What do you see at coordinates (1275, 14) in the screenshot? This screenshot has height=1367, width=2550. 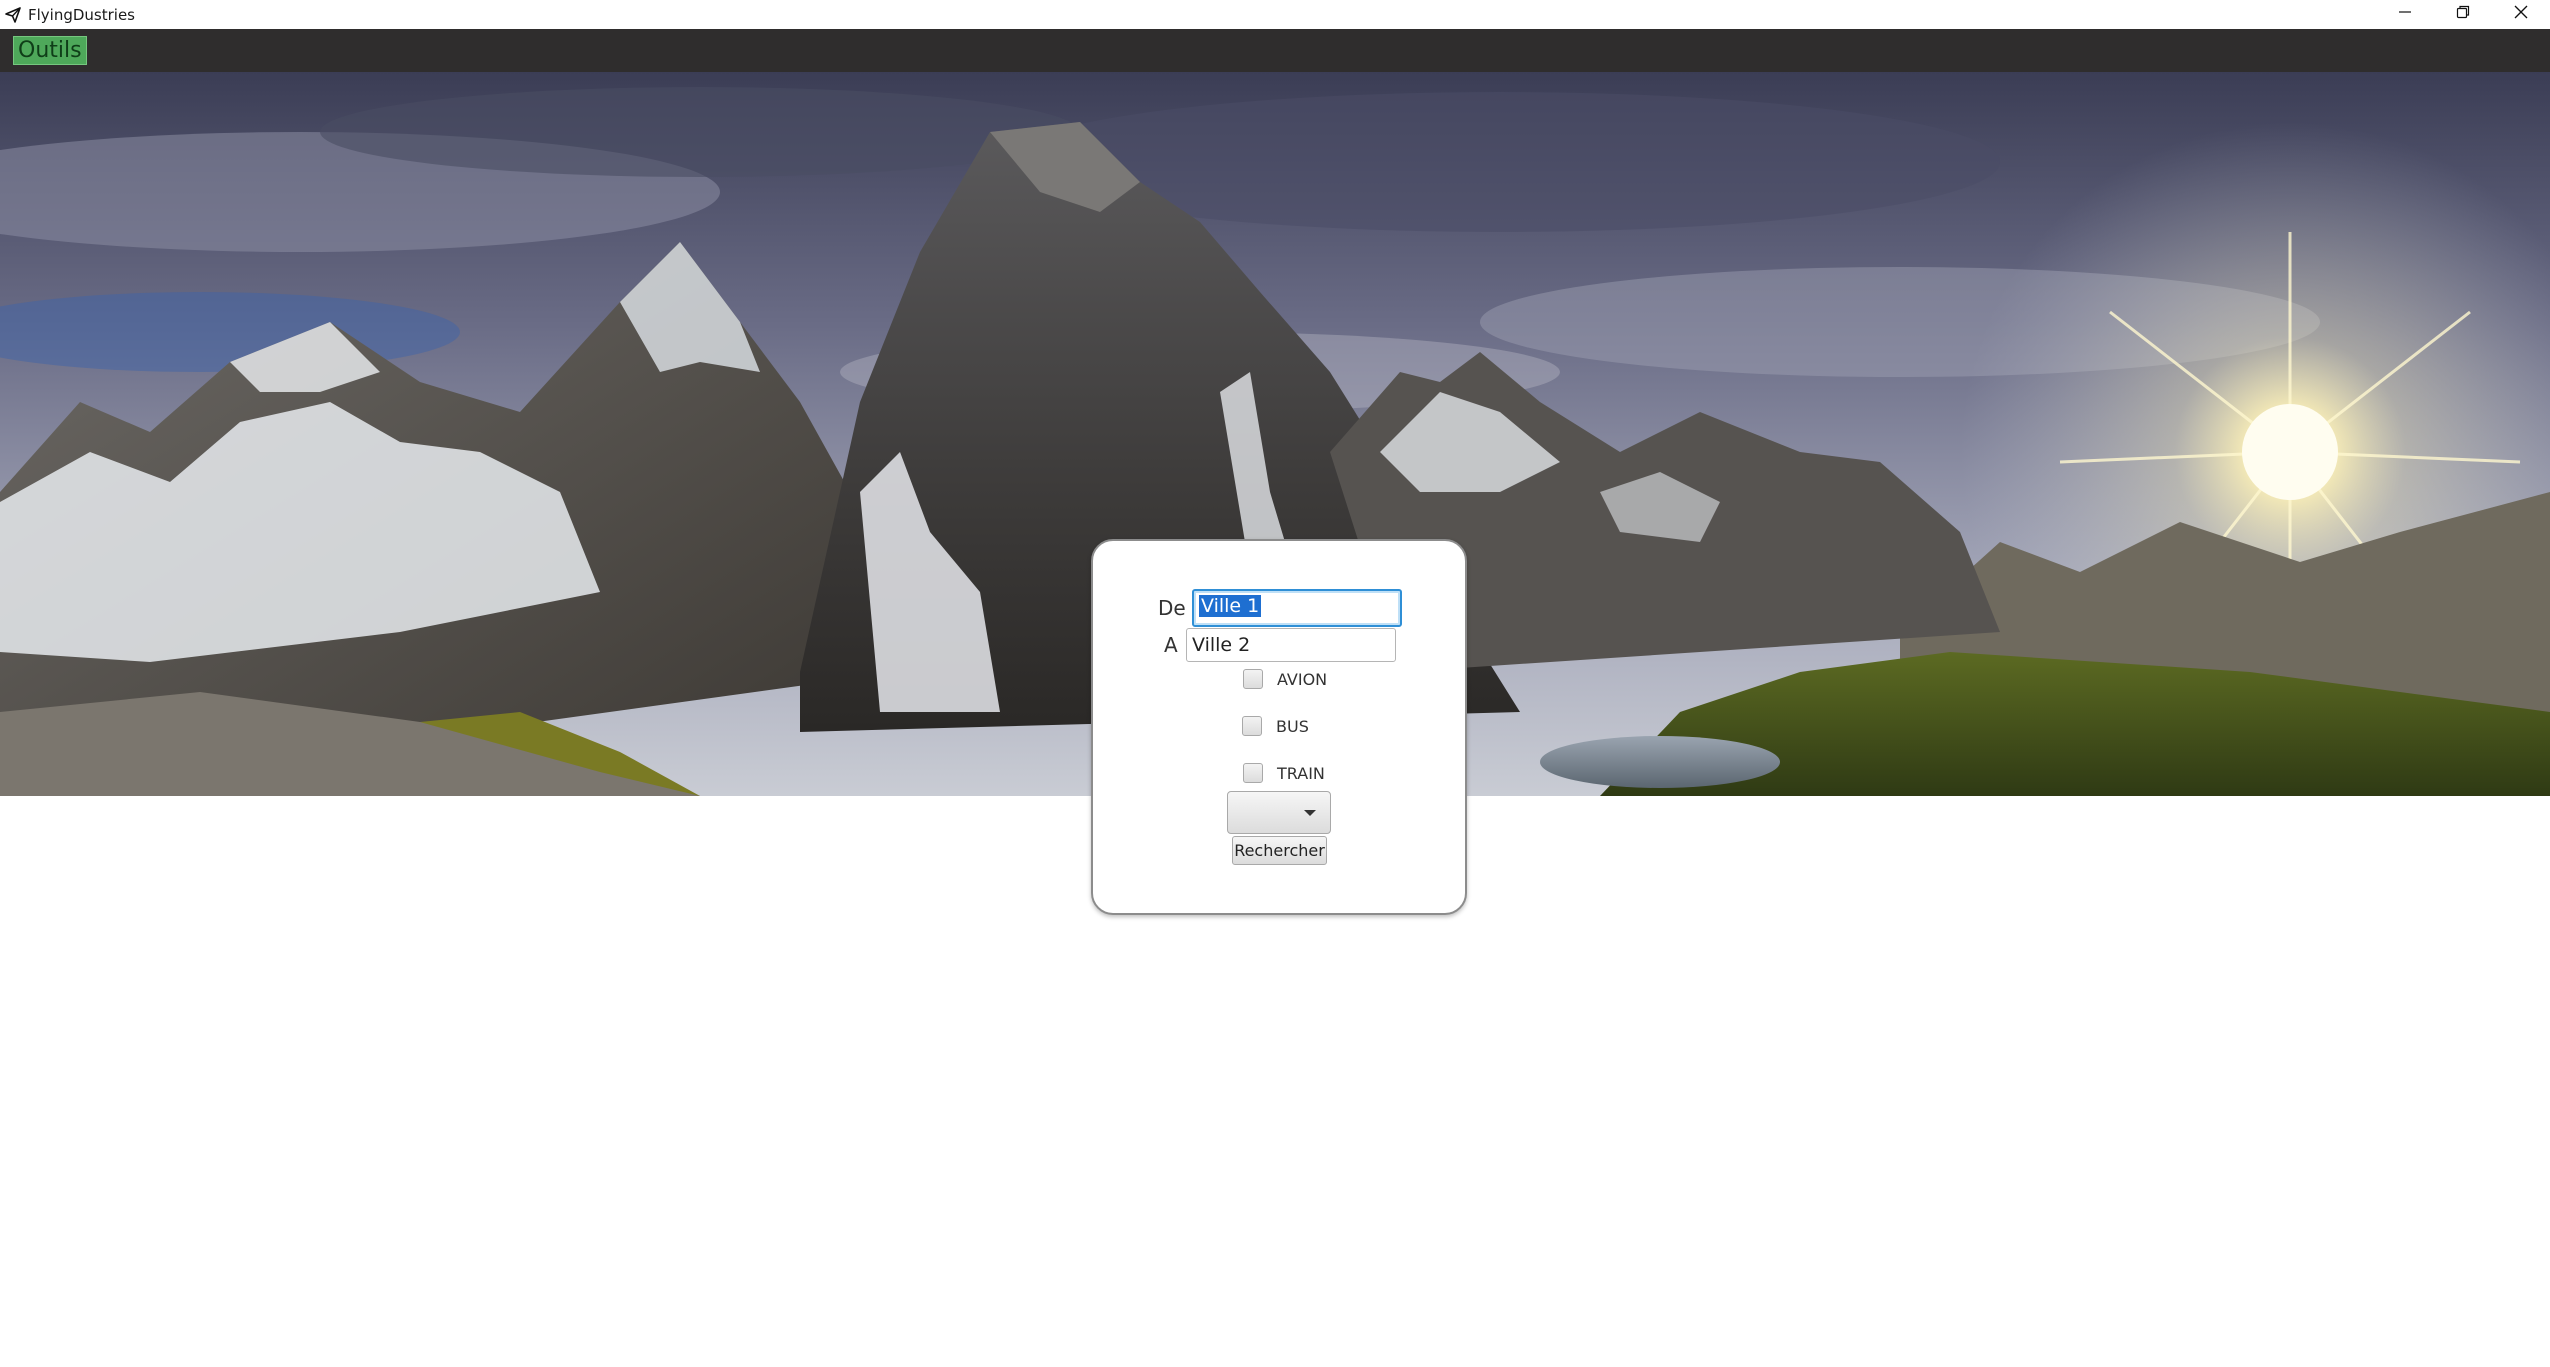 I see `title-bar: FlyingDustries` at bounding box center [1275, 14].